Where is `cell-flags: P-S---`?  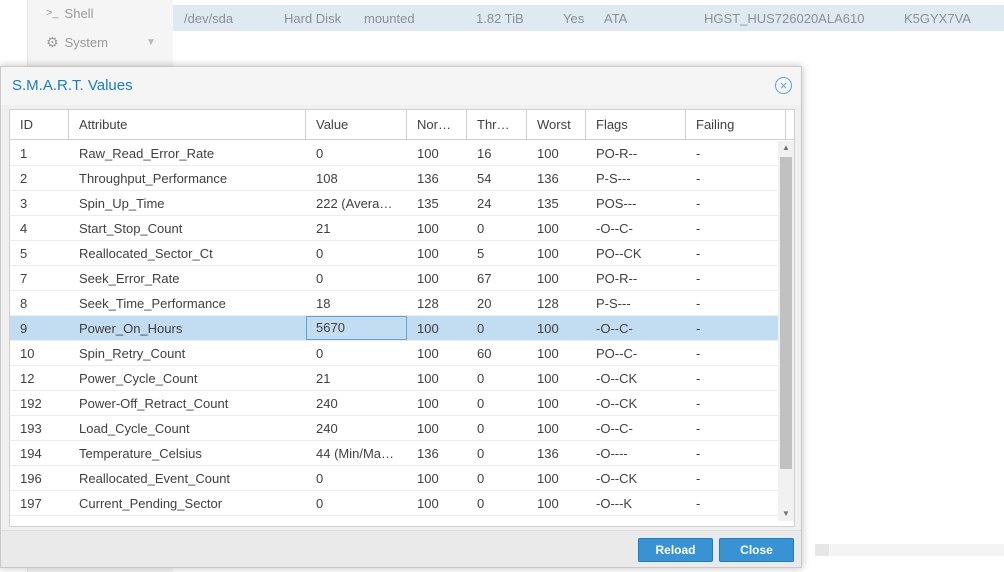 cell-flags: P-S--- is located at coordinates (613, 178).